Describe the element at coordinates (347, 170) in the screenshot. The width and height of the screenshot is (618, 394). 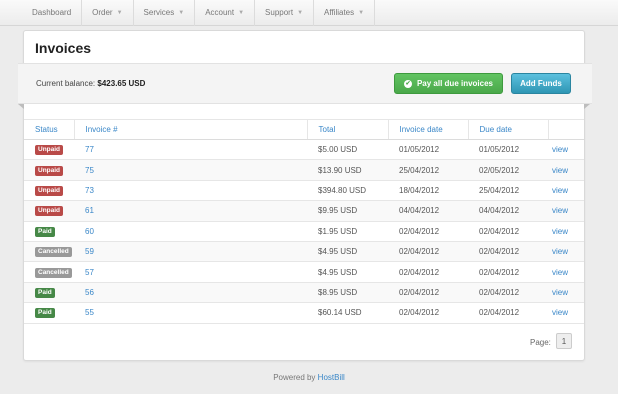
I see `invoice-total: $13.90 USD` at that location.